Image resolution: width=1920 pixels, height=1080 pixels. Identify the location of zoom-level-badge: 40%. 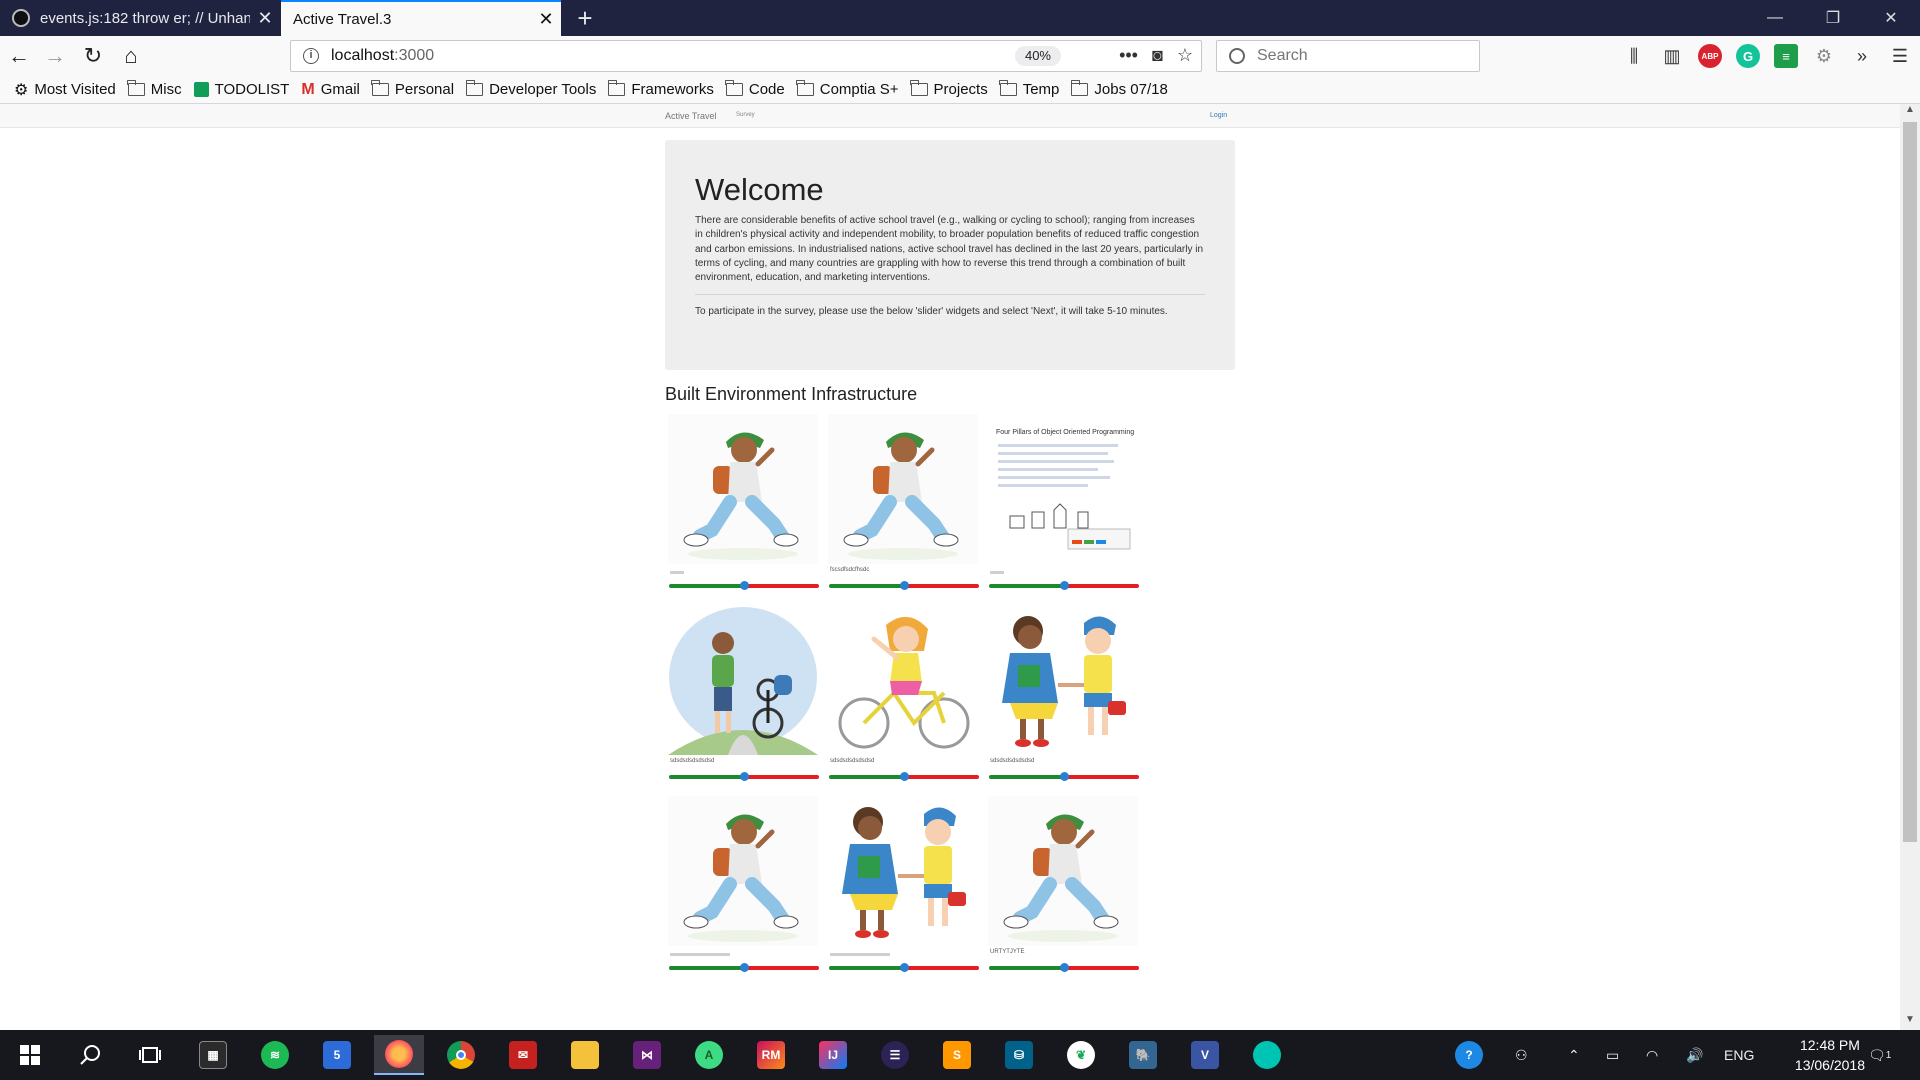
(1037, 56).